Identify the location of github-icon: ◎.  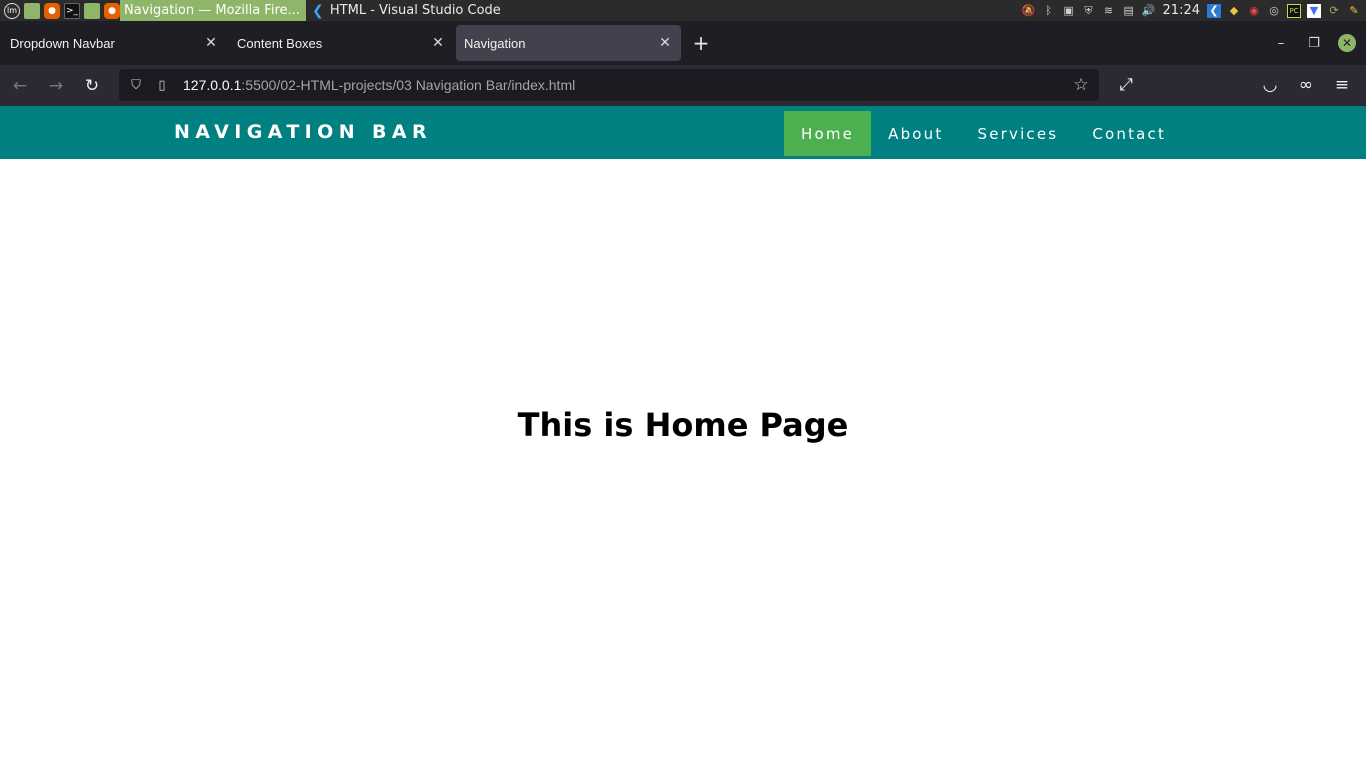
(1274, 11).